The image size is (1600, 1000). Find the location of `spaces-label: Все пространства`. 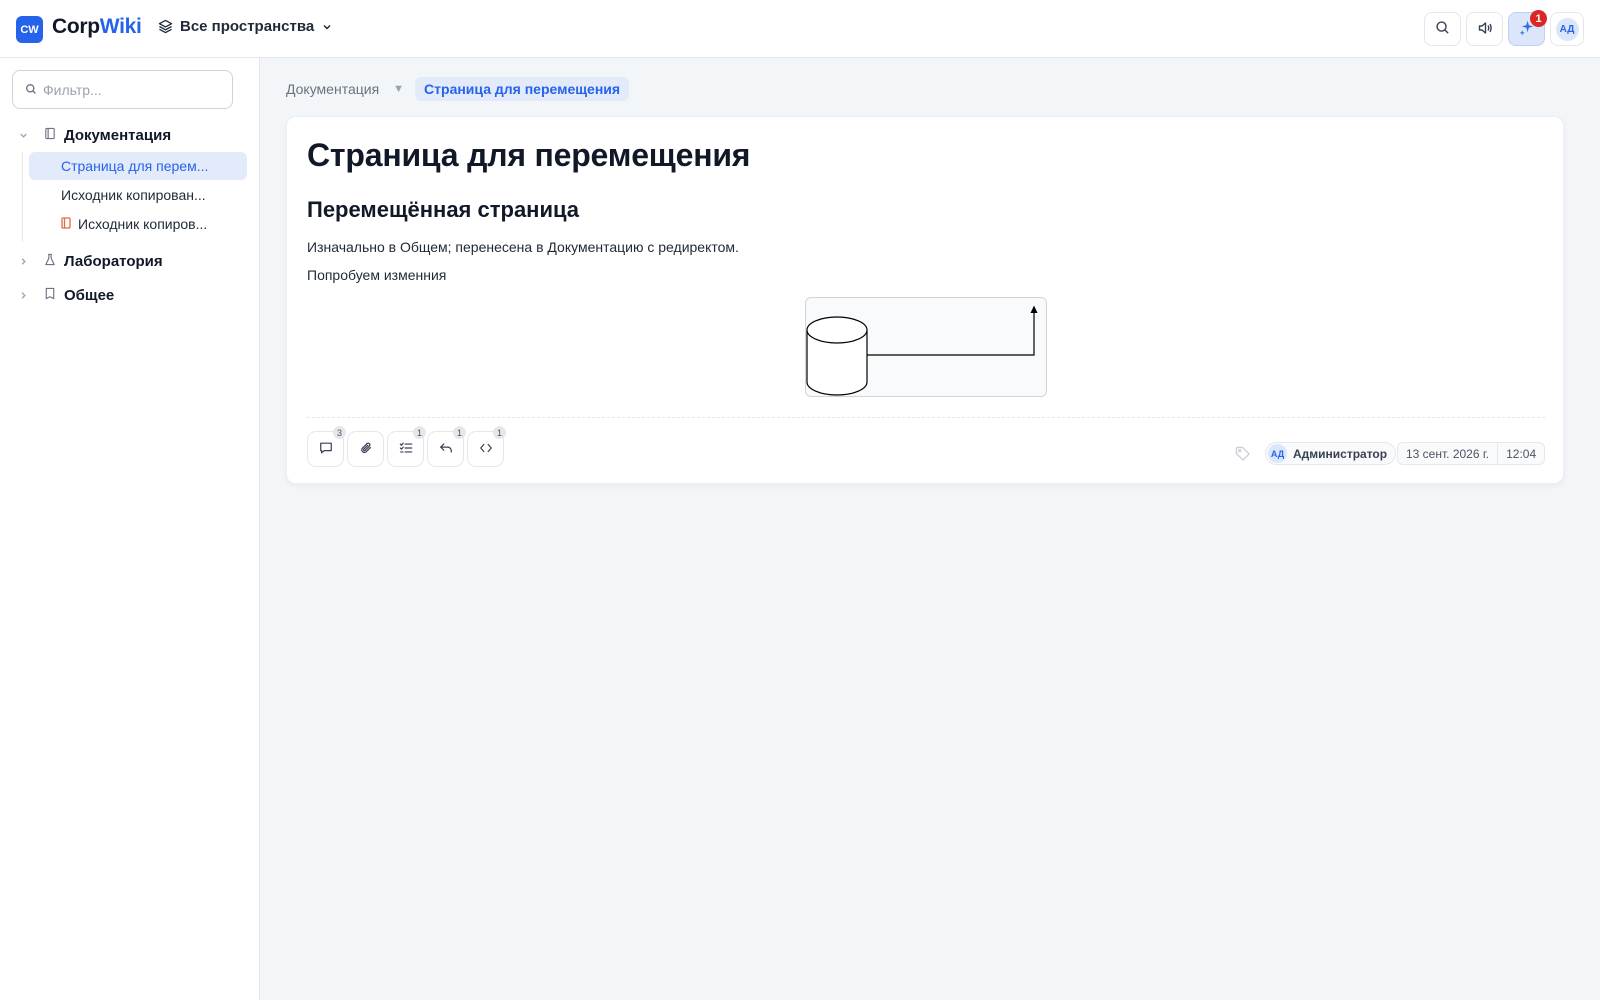

spaces-label: Все пространства is located at coordinates (247, 26).